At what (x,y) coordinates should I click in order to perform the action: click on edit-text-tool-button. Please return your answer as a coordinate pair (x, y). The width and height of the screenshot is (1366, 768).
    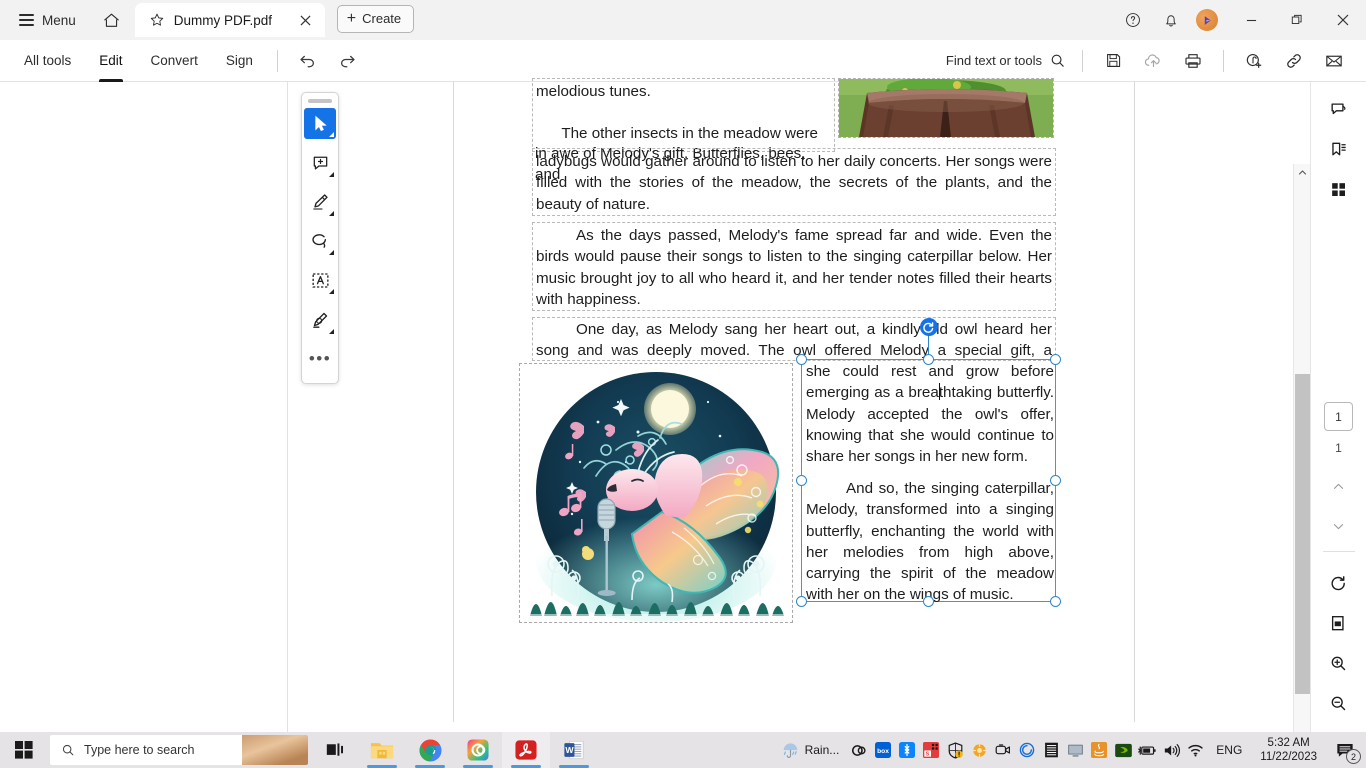
    Looking at the image, I should click on (320, 280).